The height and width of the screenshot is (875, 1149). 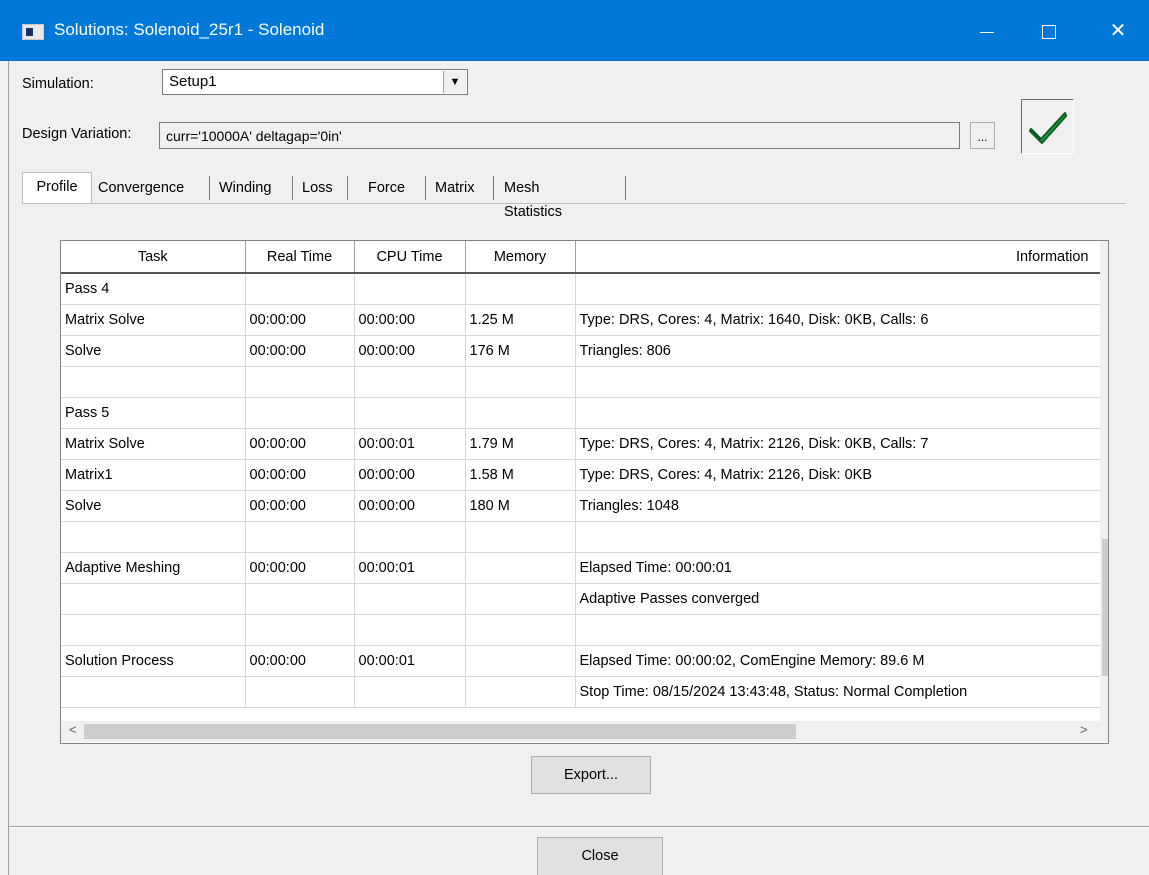 What do you see at coordinates (77, 134) in the screenshot?
I see `design-variation-label: Design Variation:` at bounding box center [77, 134].